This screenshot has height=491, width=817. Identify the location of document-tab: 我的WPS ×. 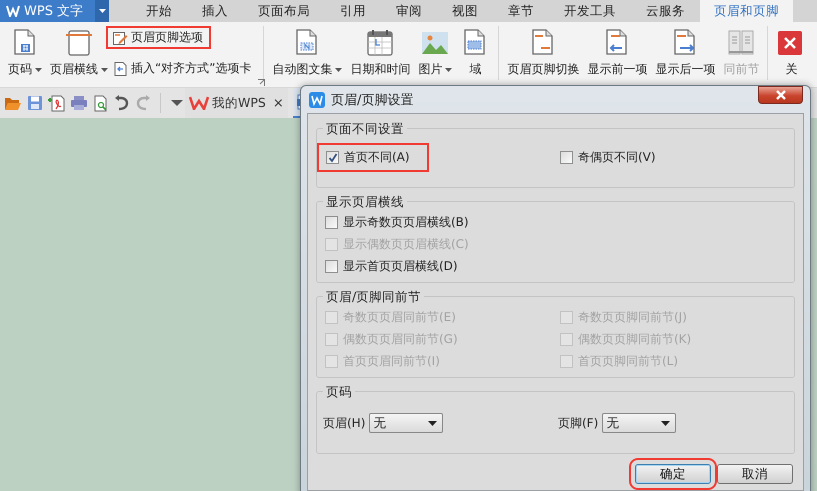
(236, 103).